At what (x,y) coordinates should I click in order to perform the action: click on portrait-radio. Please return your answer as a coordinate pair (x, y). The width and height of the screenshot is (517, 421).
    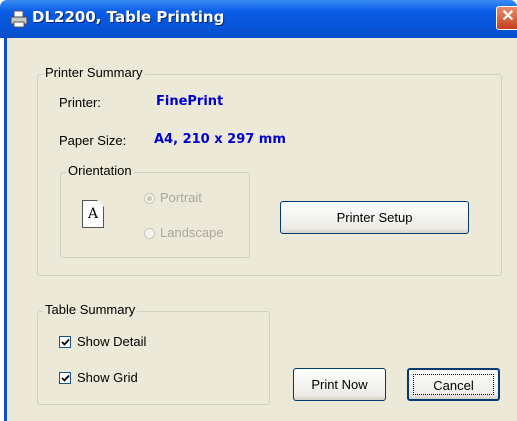
    Looking at the image, I should click on (149, 198).